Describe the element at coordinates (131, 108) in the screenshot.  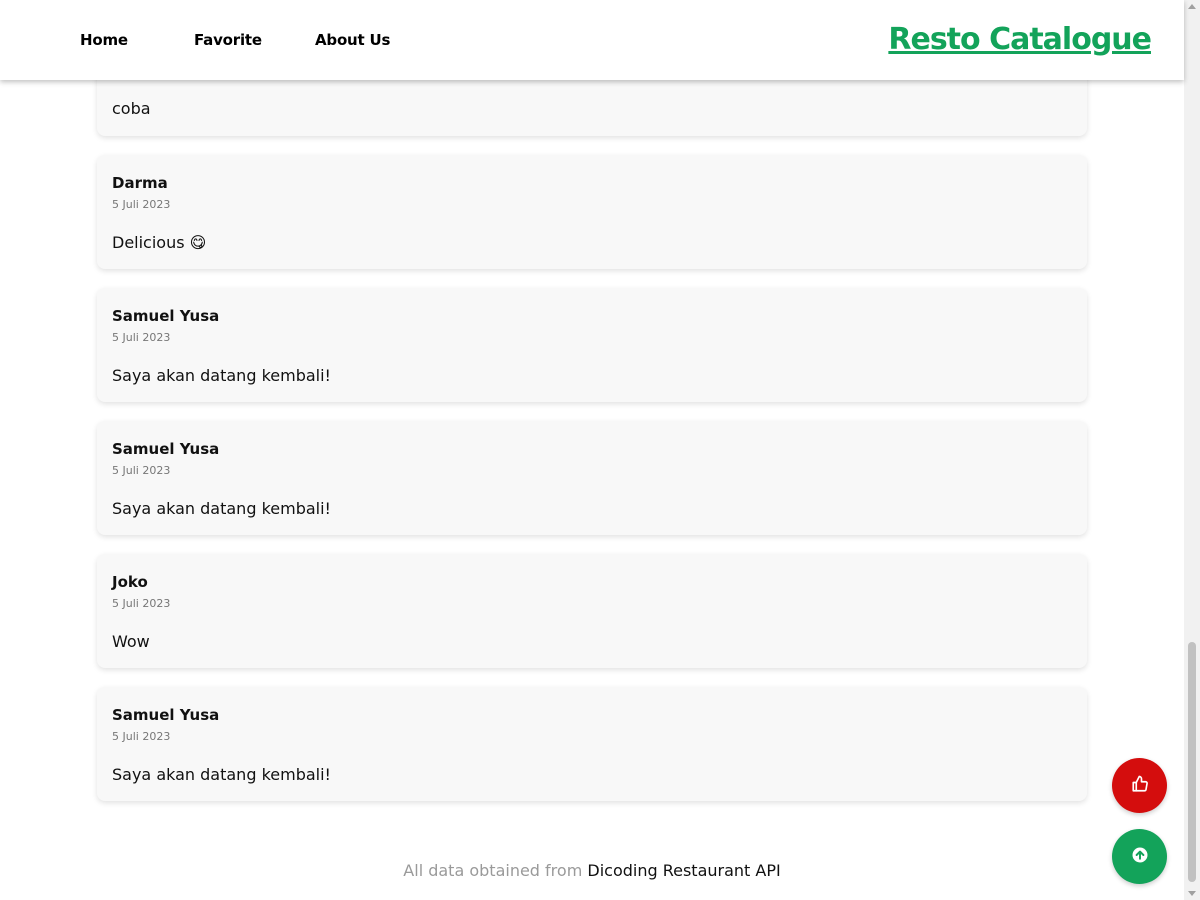
I see `review-text: coba` at that location.